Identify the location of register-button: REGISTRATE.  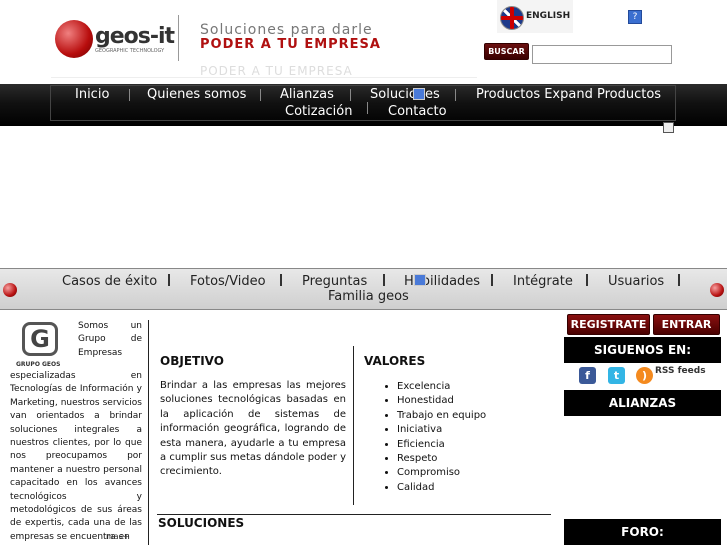
(608, 324).